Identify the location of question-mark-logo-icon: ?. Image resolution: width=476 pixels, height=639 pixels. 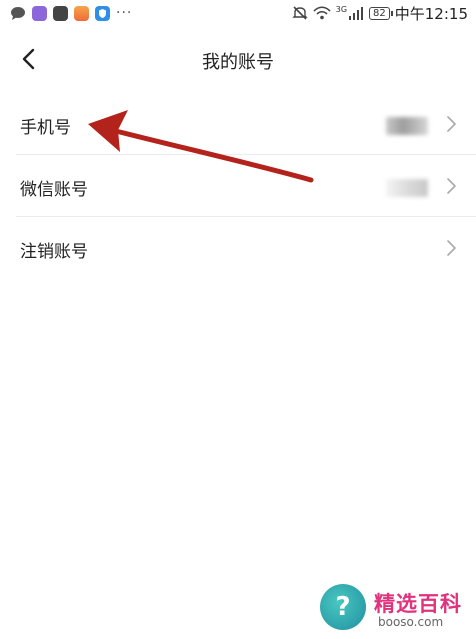
(343, 607).